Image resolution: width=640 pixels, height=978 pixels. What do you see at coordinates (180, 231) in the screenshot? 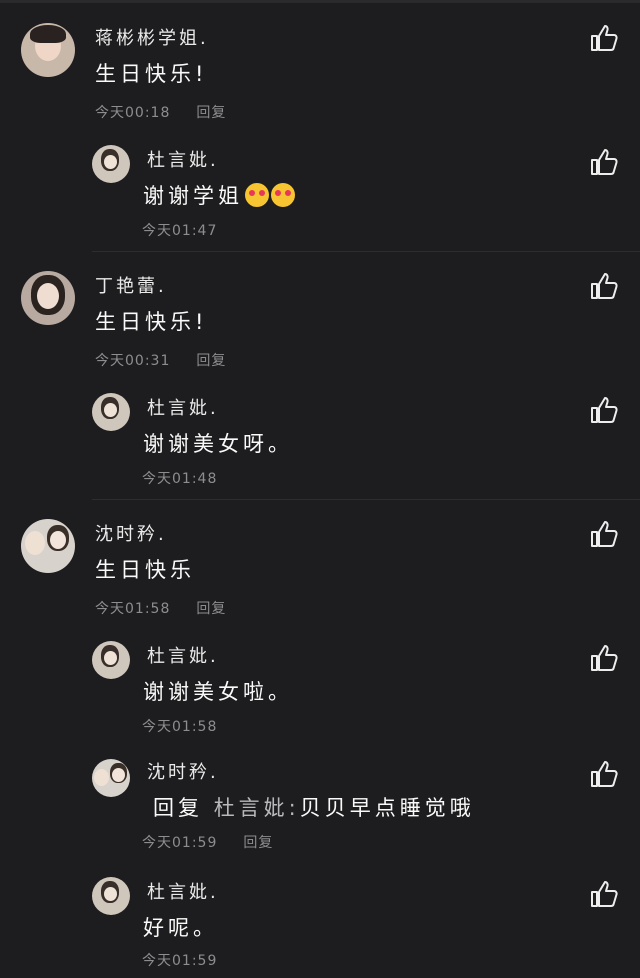
I see `reply-time: 今天01:47` at bounding box center [180, 231].